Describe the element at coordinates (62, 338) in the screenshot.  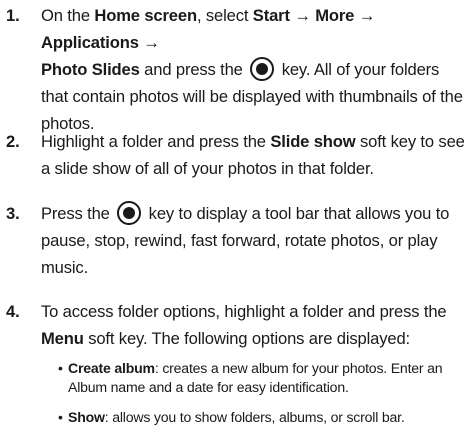
I see `menu-soft-key-label: Menu` at that location.